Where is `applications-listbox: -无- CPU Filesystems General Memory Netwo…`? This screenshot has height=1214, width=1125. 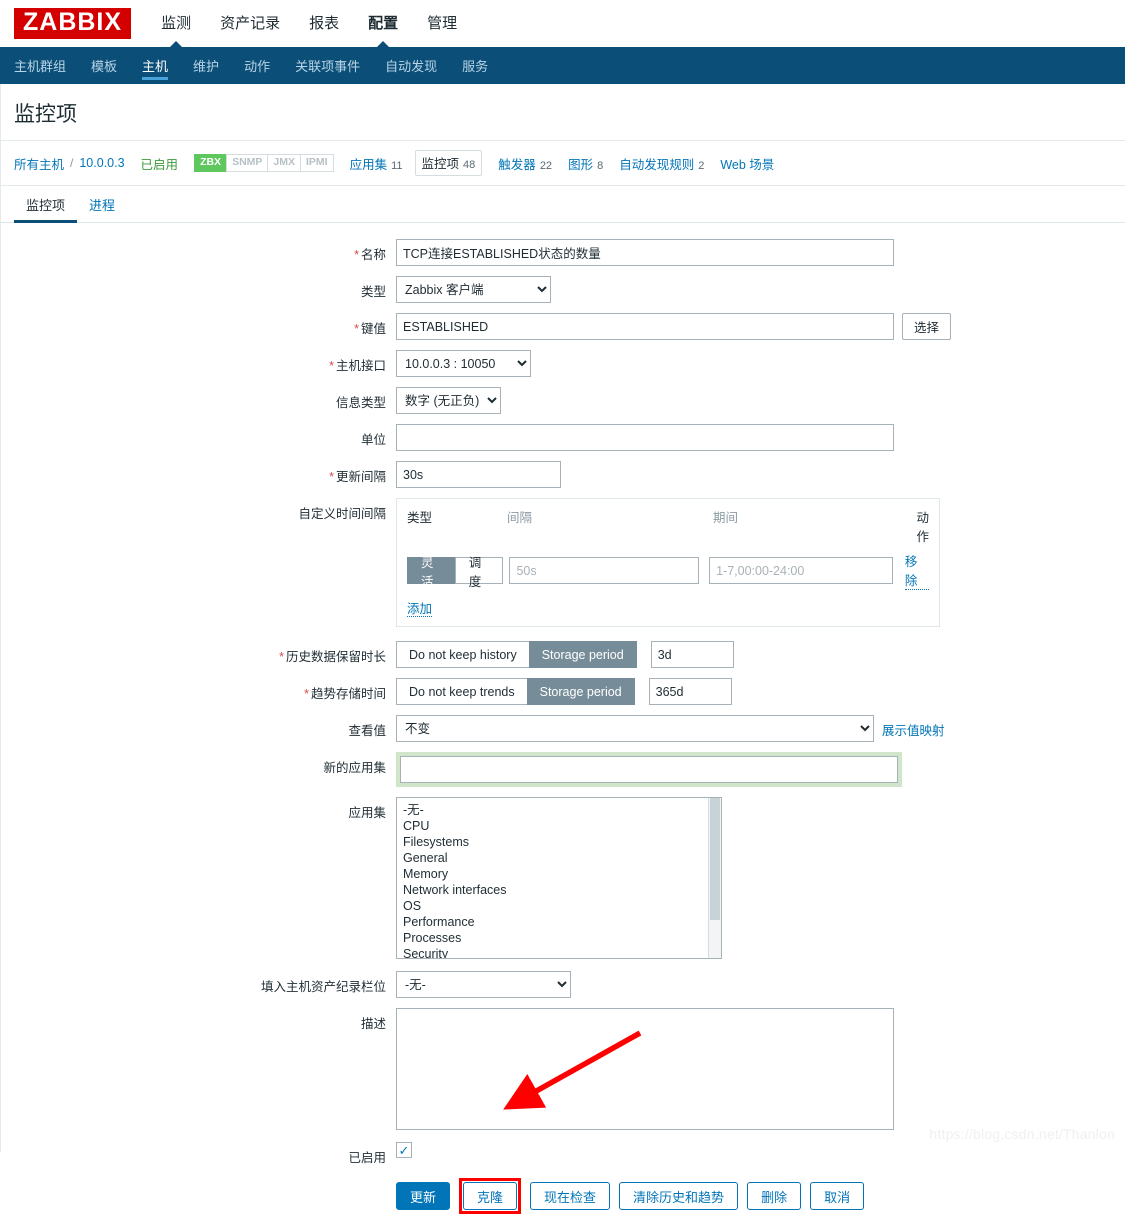
applications-listbox: -无- CPU Filesystems General Memory Netwo… is located at coordinates (559, 878).